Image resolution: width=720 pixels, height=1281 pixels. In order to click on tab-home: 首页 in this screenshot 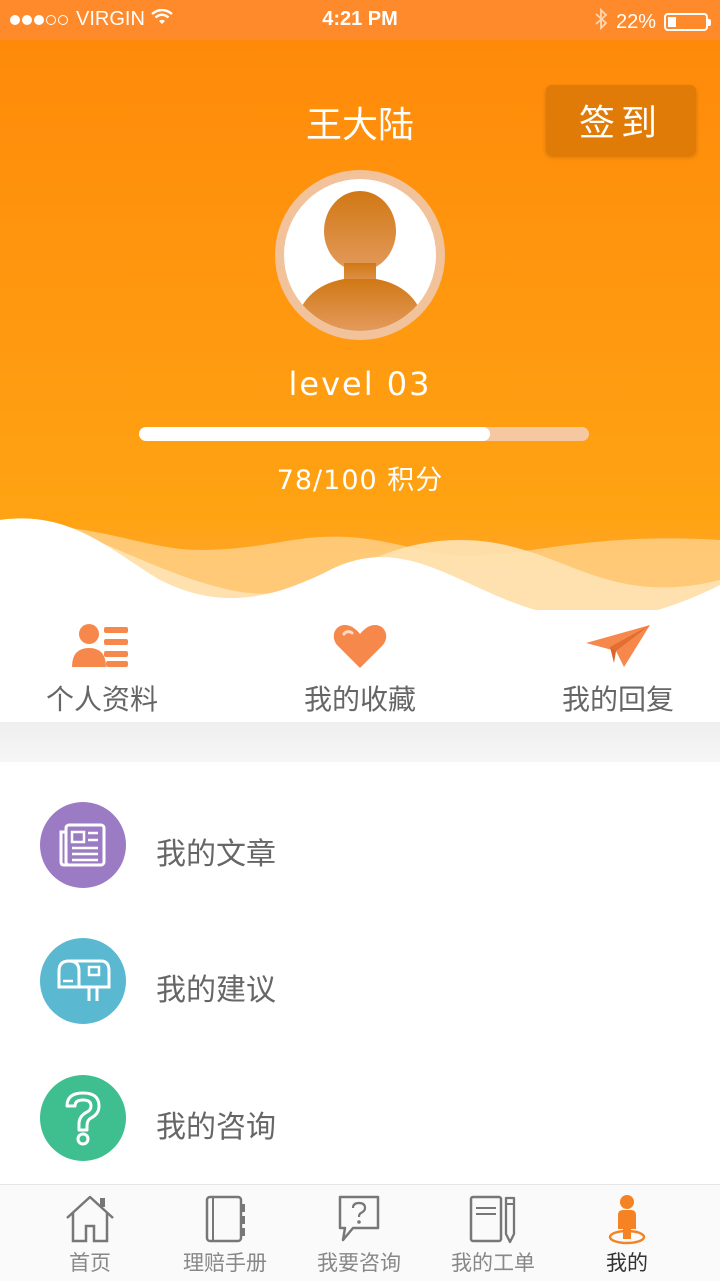, I will do `click(90, 1235)`.